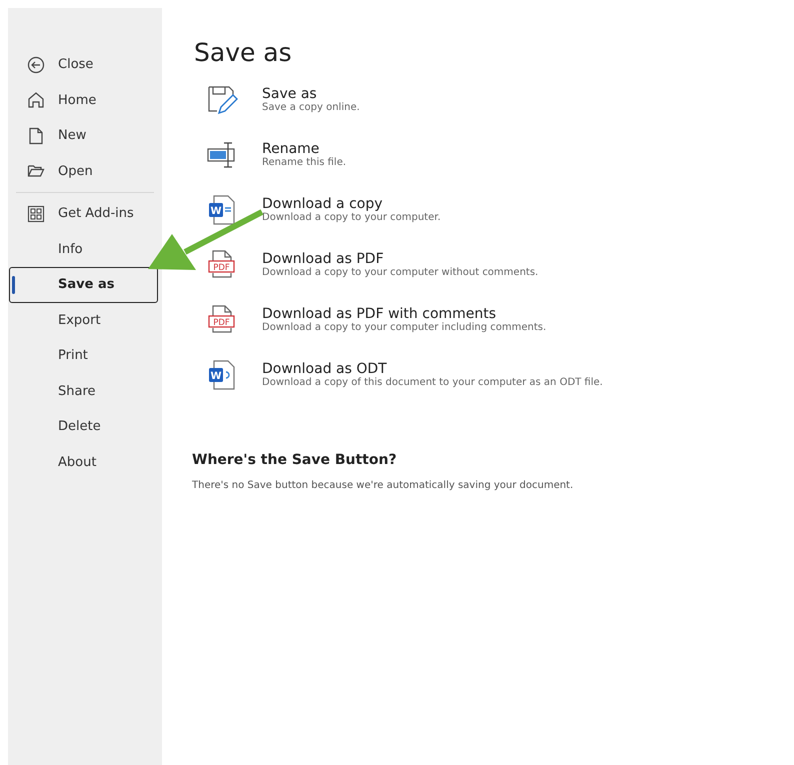 This screenshot has height=765, width=794. What do you see at coordinates (311, 94) in the screenshot?
I see `option-title: Save as` at bounding box center [311, 94].